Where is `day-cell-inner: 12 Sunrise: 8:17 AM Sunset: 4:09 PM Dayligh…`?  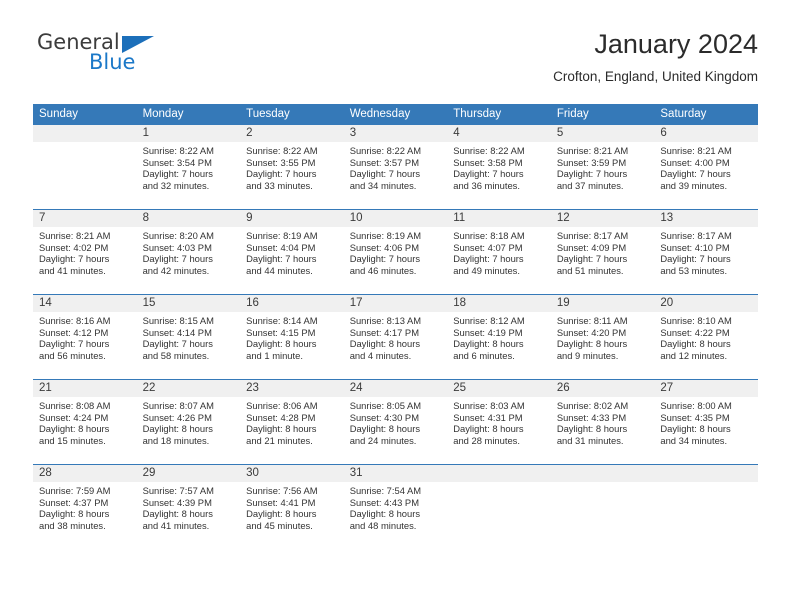 day-cell-inner: 12 Sunrise: 8:17 AM Sunset: 4:09 PM Dayligh… is located at coordinates (602, 252).